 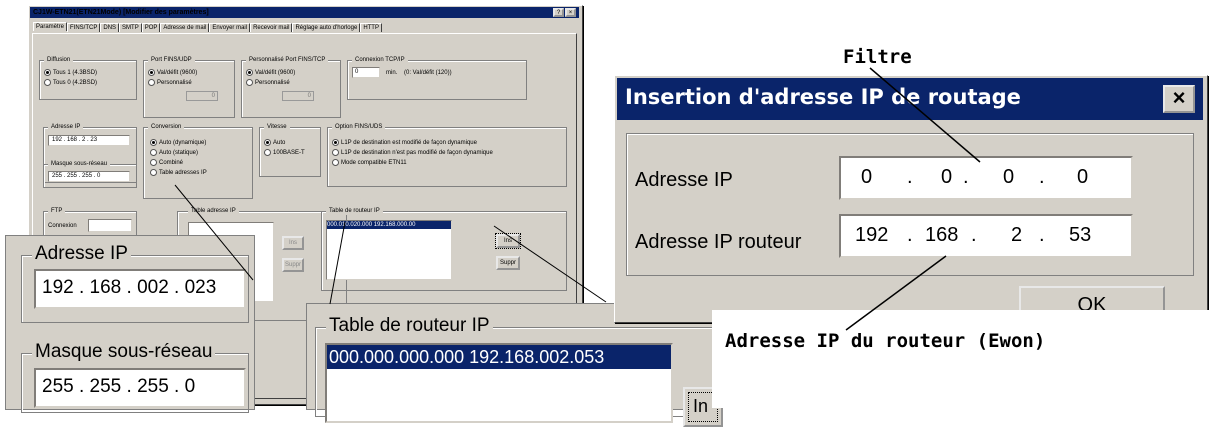 I want to click on zoom-connector-ip, so click(x=214, y=232).